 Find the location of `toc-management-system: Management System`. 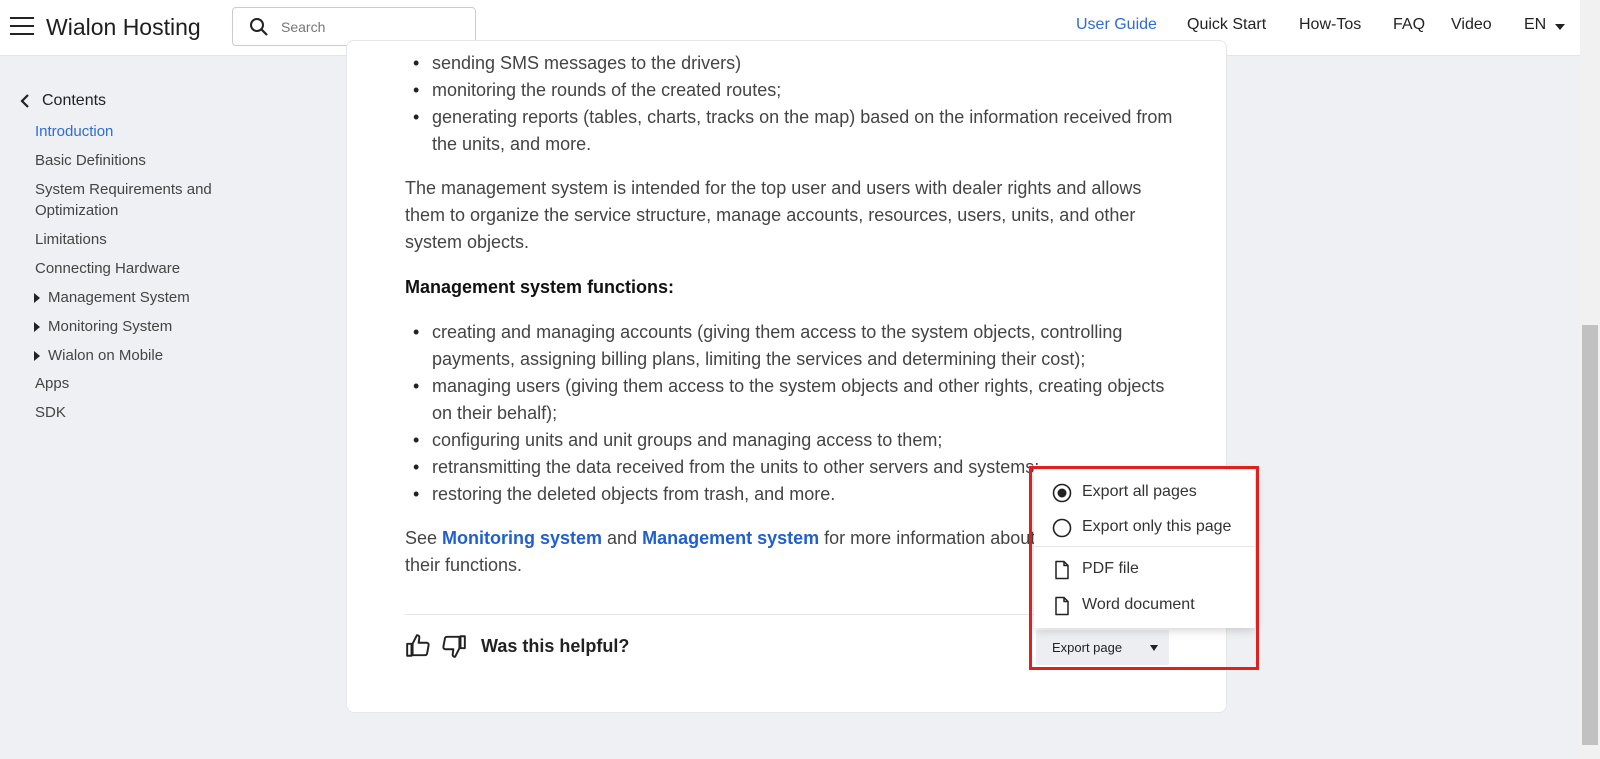

toc-management-system: Management System is located at coordinates (166, 297).